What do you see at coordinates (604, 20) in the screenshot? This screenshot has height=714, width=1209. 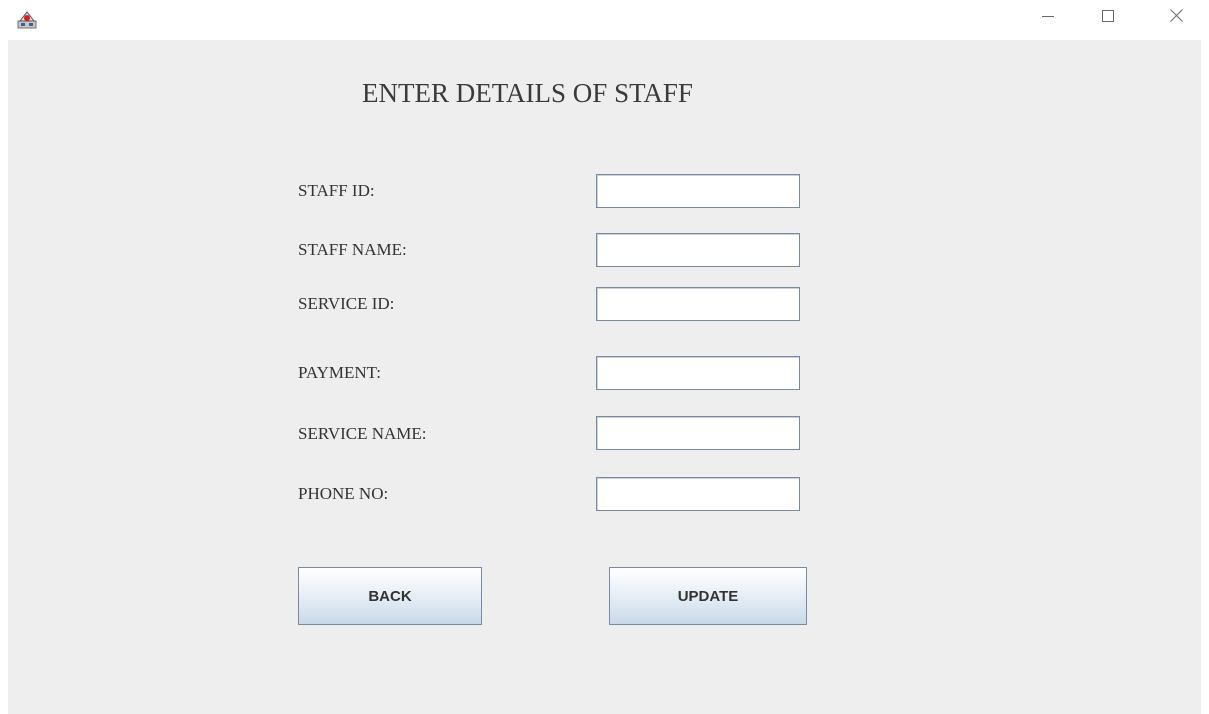 I see `title-bar` at bounding box center [604, 20].